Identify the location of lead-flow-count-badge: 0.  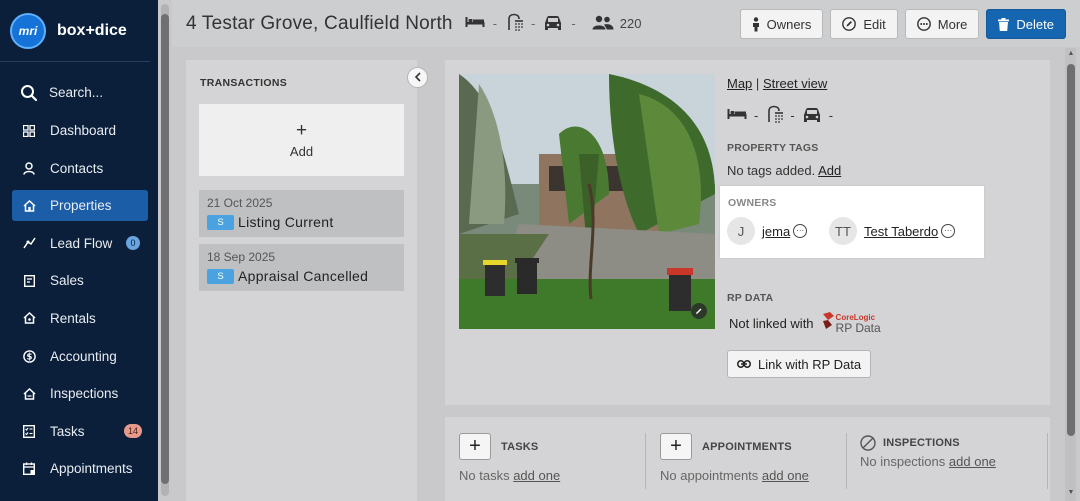
(133, 242).